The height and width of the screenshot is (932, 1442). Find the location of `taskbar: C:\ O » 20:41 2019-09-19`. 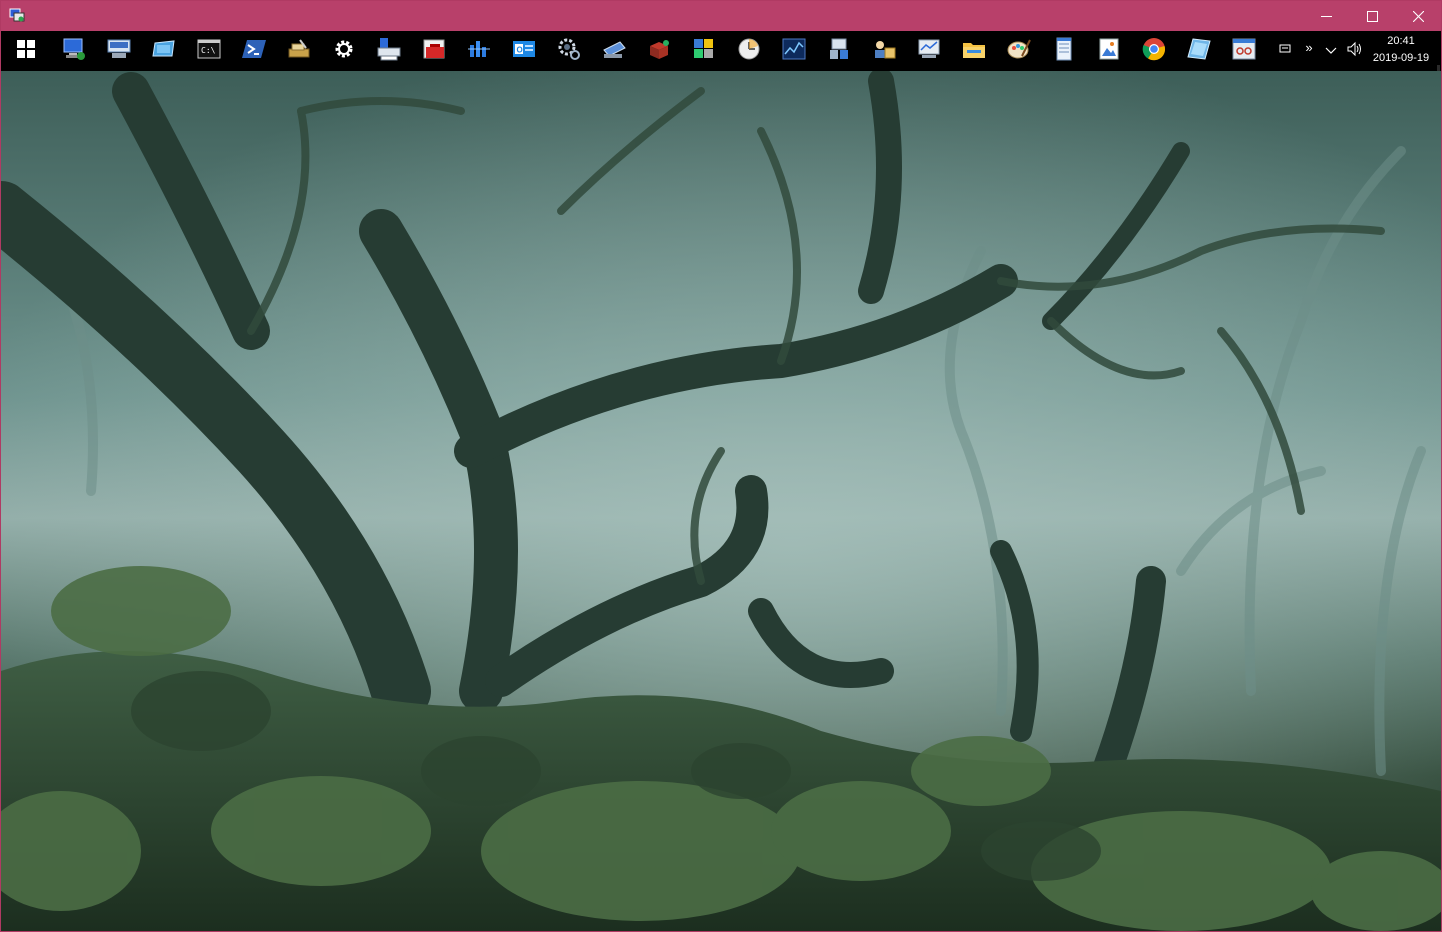

taskbar: C:\ O » 20:41 2019-09-19 is located at coordinates (721, 64).